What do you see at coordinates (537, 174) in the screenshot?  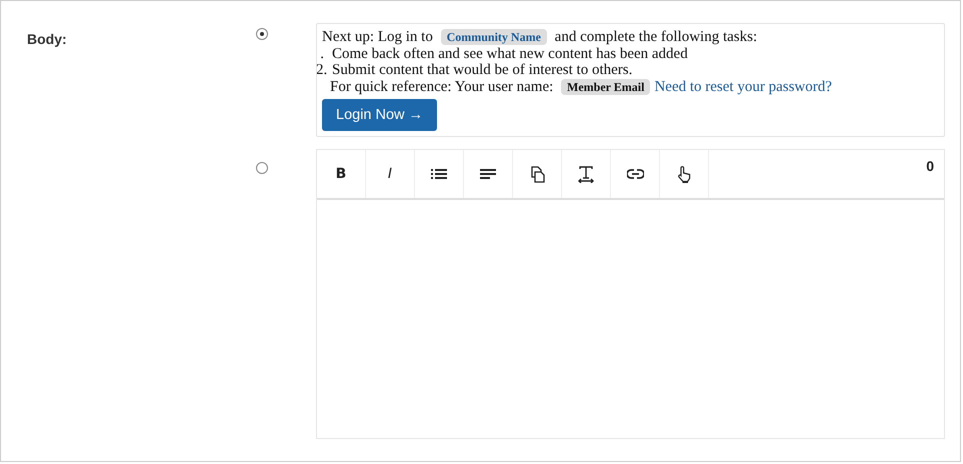 I see `copy-icon` at bounding box center [537, 174].